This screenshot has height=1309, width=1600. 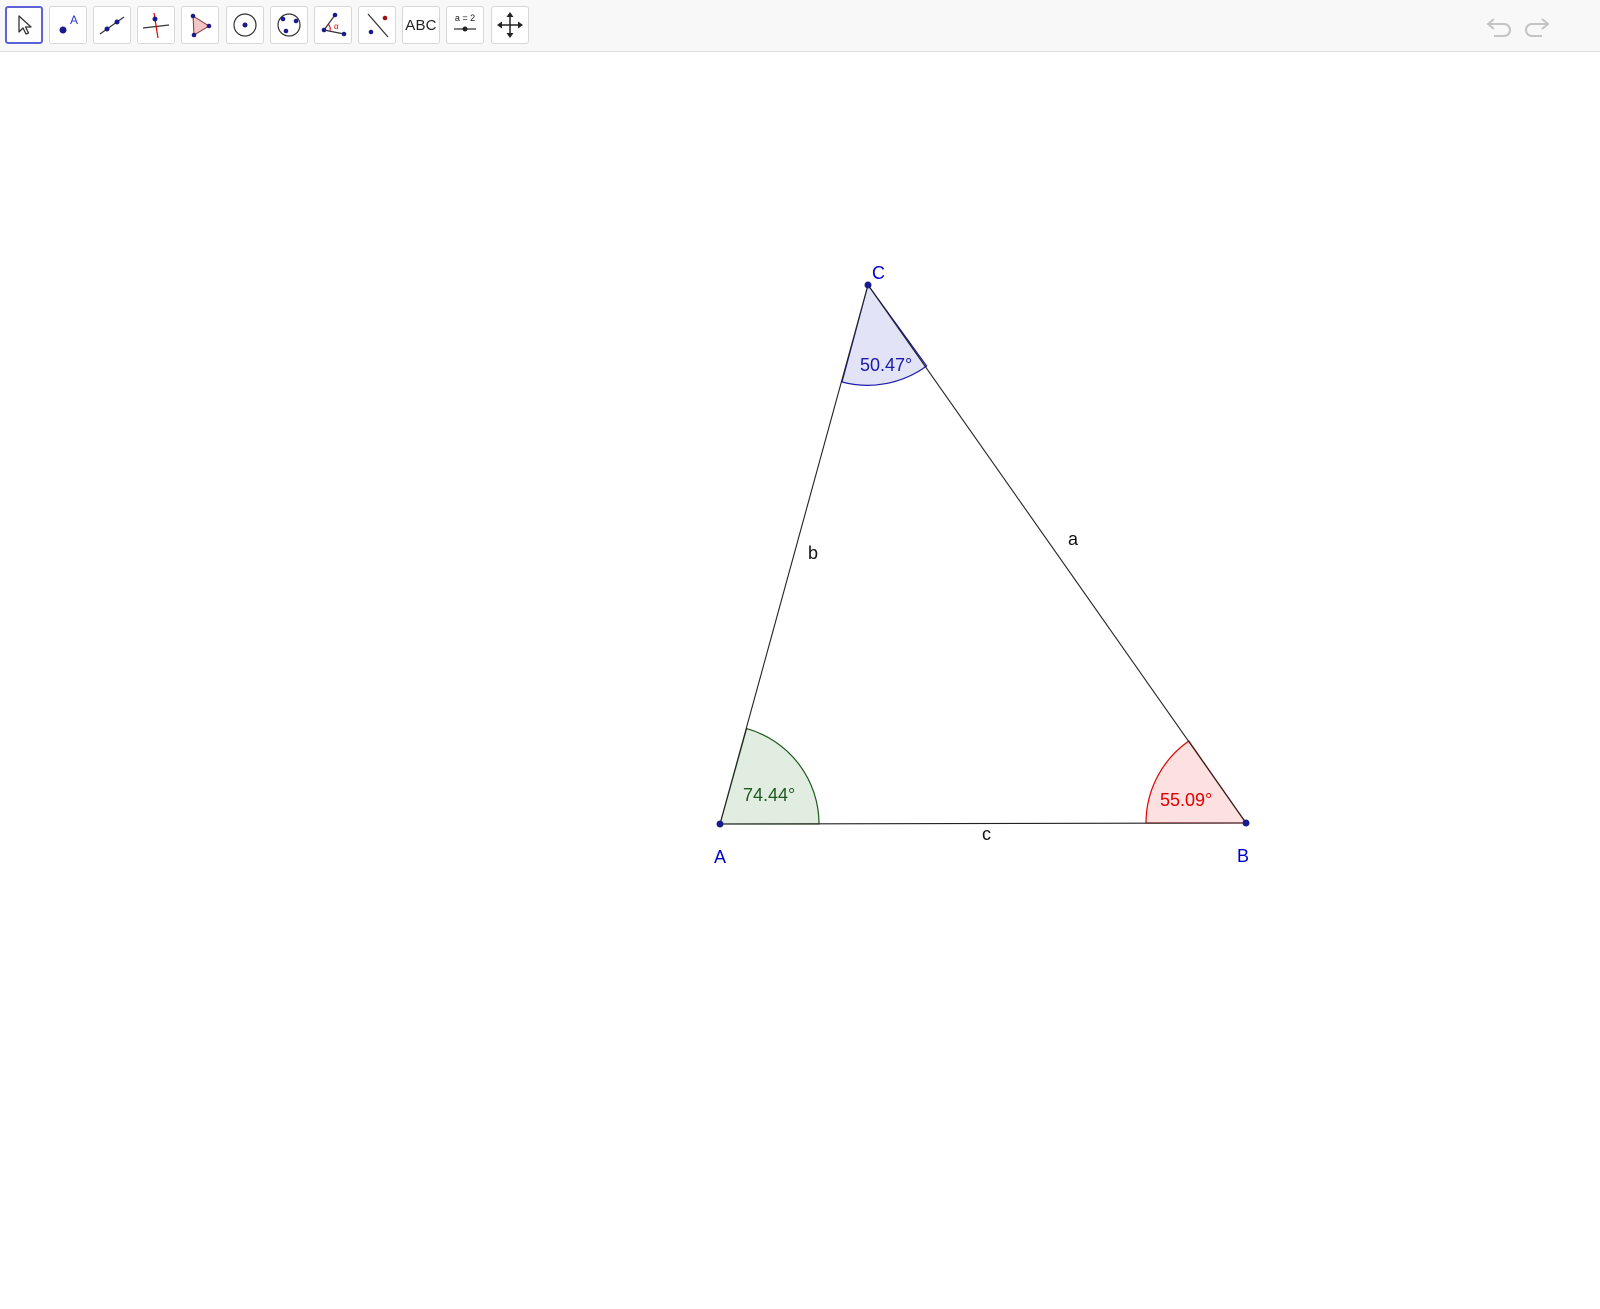 I want to click on point-b, so click(x=1246, y=823).